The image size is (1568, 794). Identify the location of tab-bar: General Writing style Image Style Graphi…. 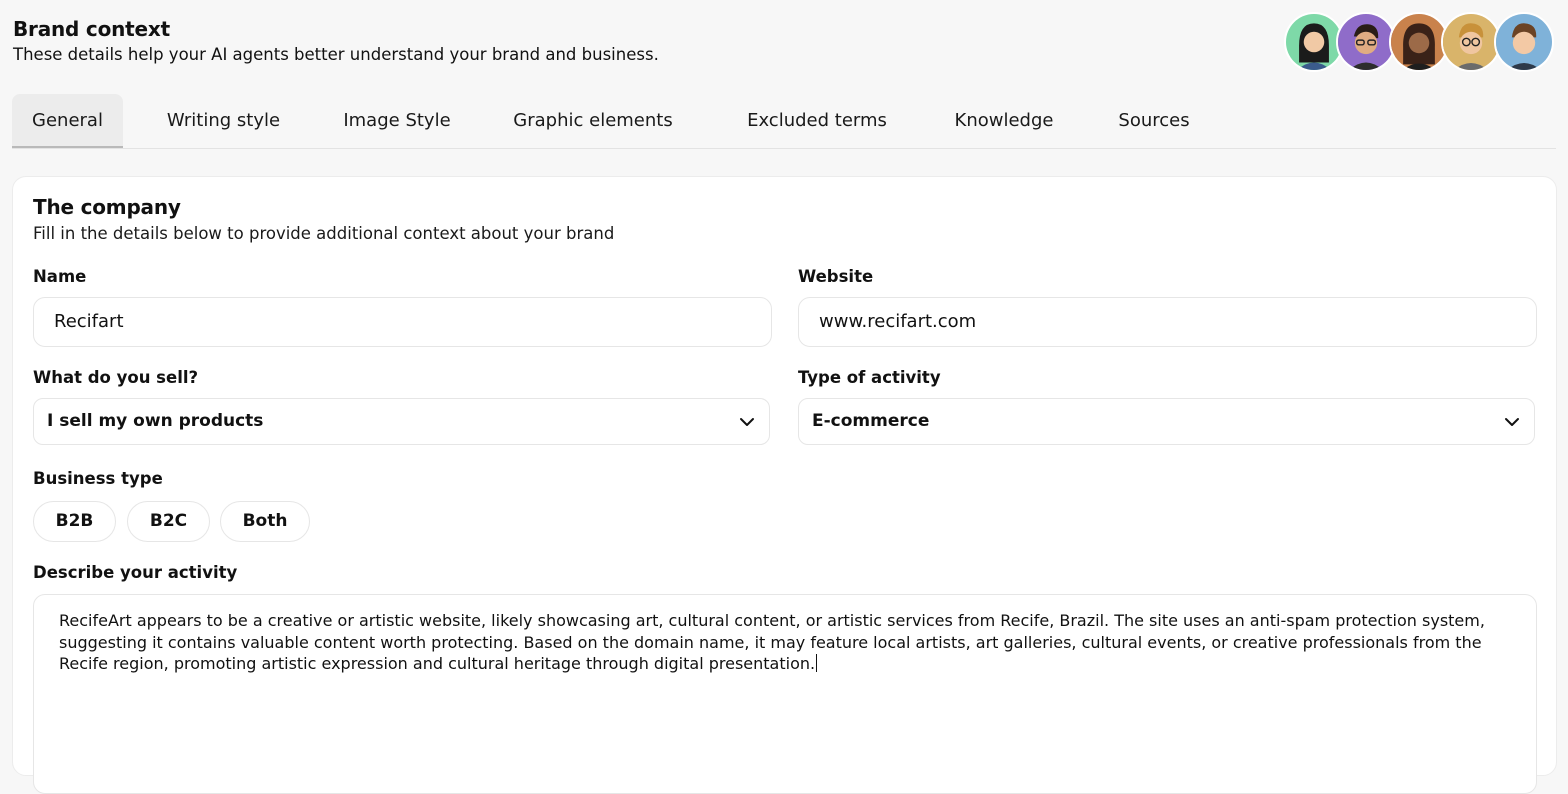
(784, 121).